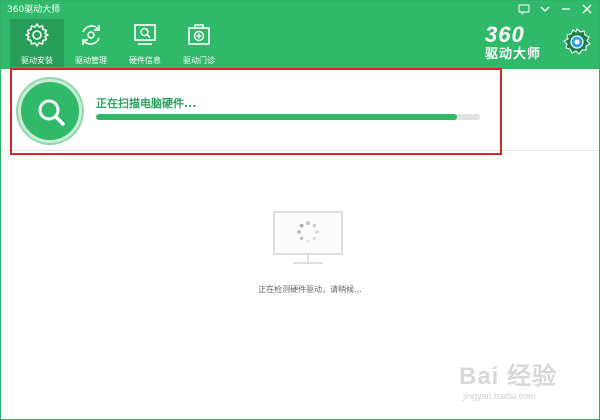 This screenshot has width=600, height=420. I want to click on watermark: Bai 经验 jingyan.baidu.com, so click(524, 389).